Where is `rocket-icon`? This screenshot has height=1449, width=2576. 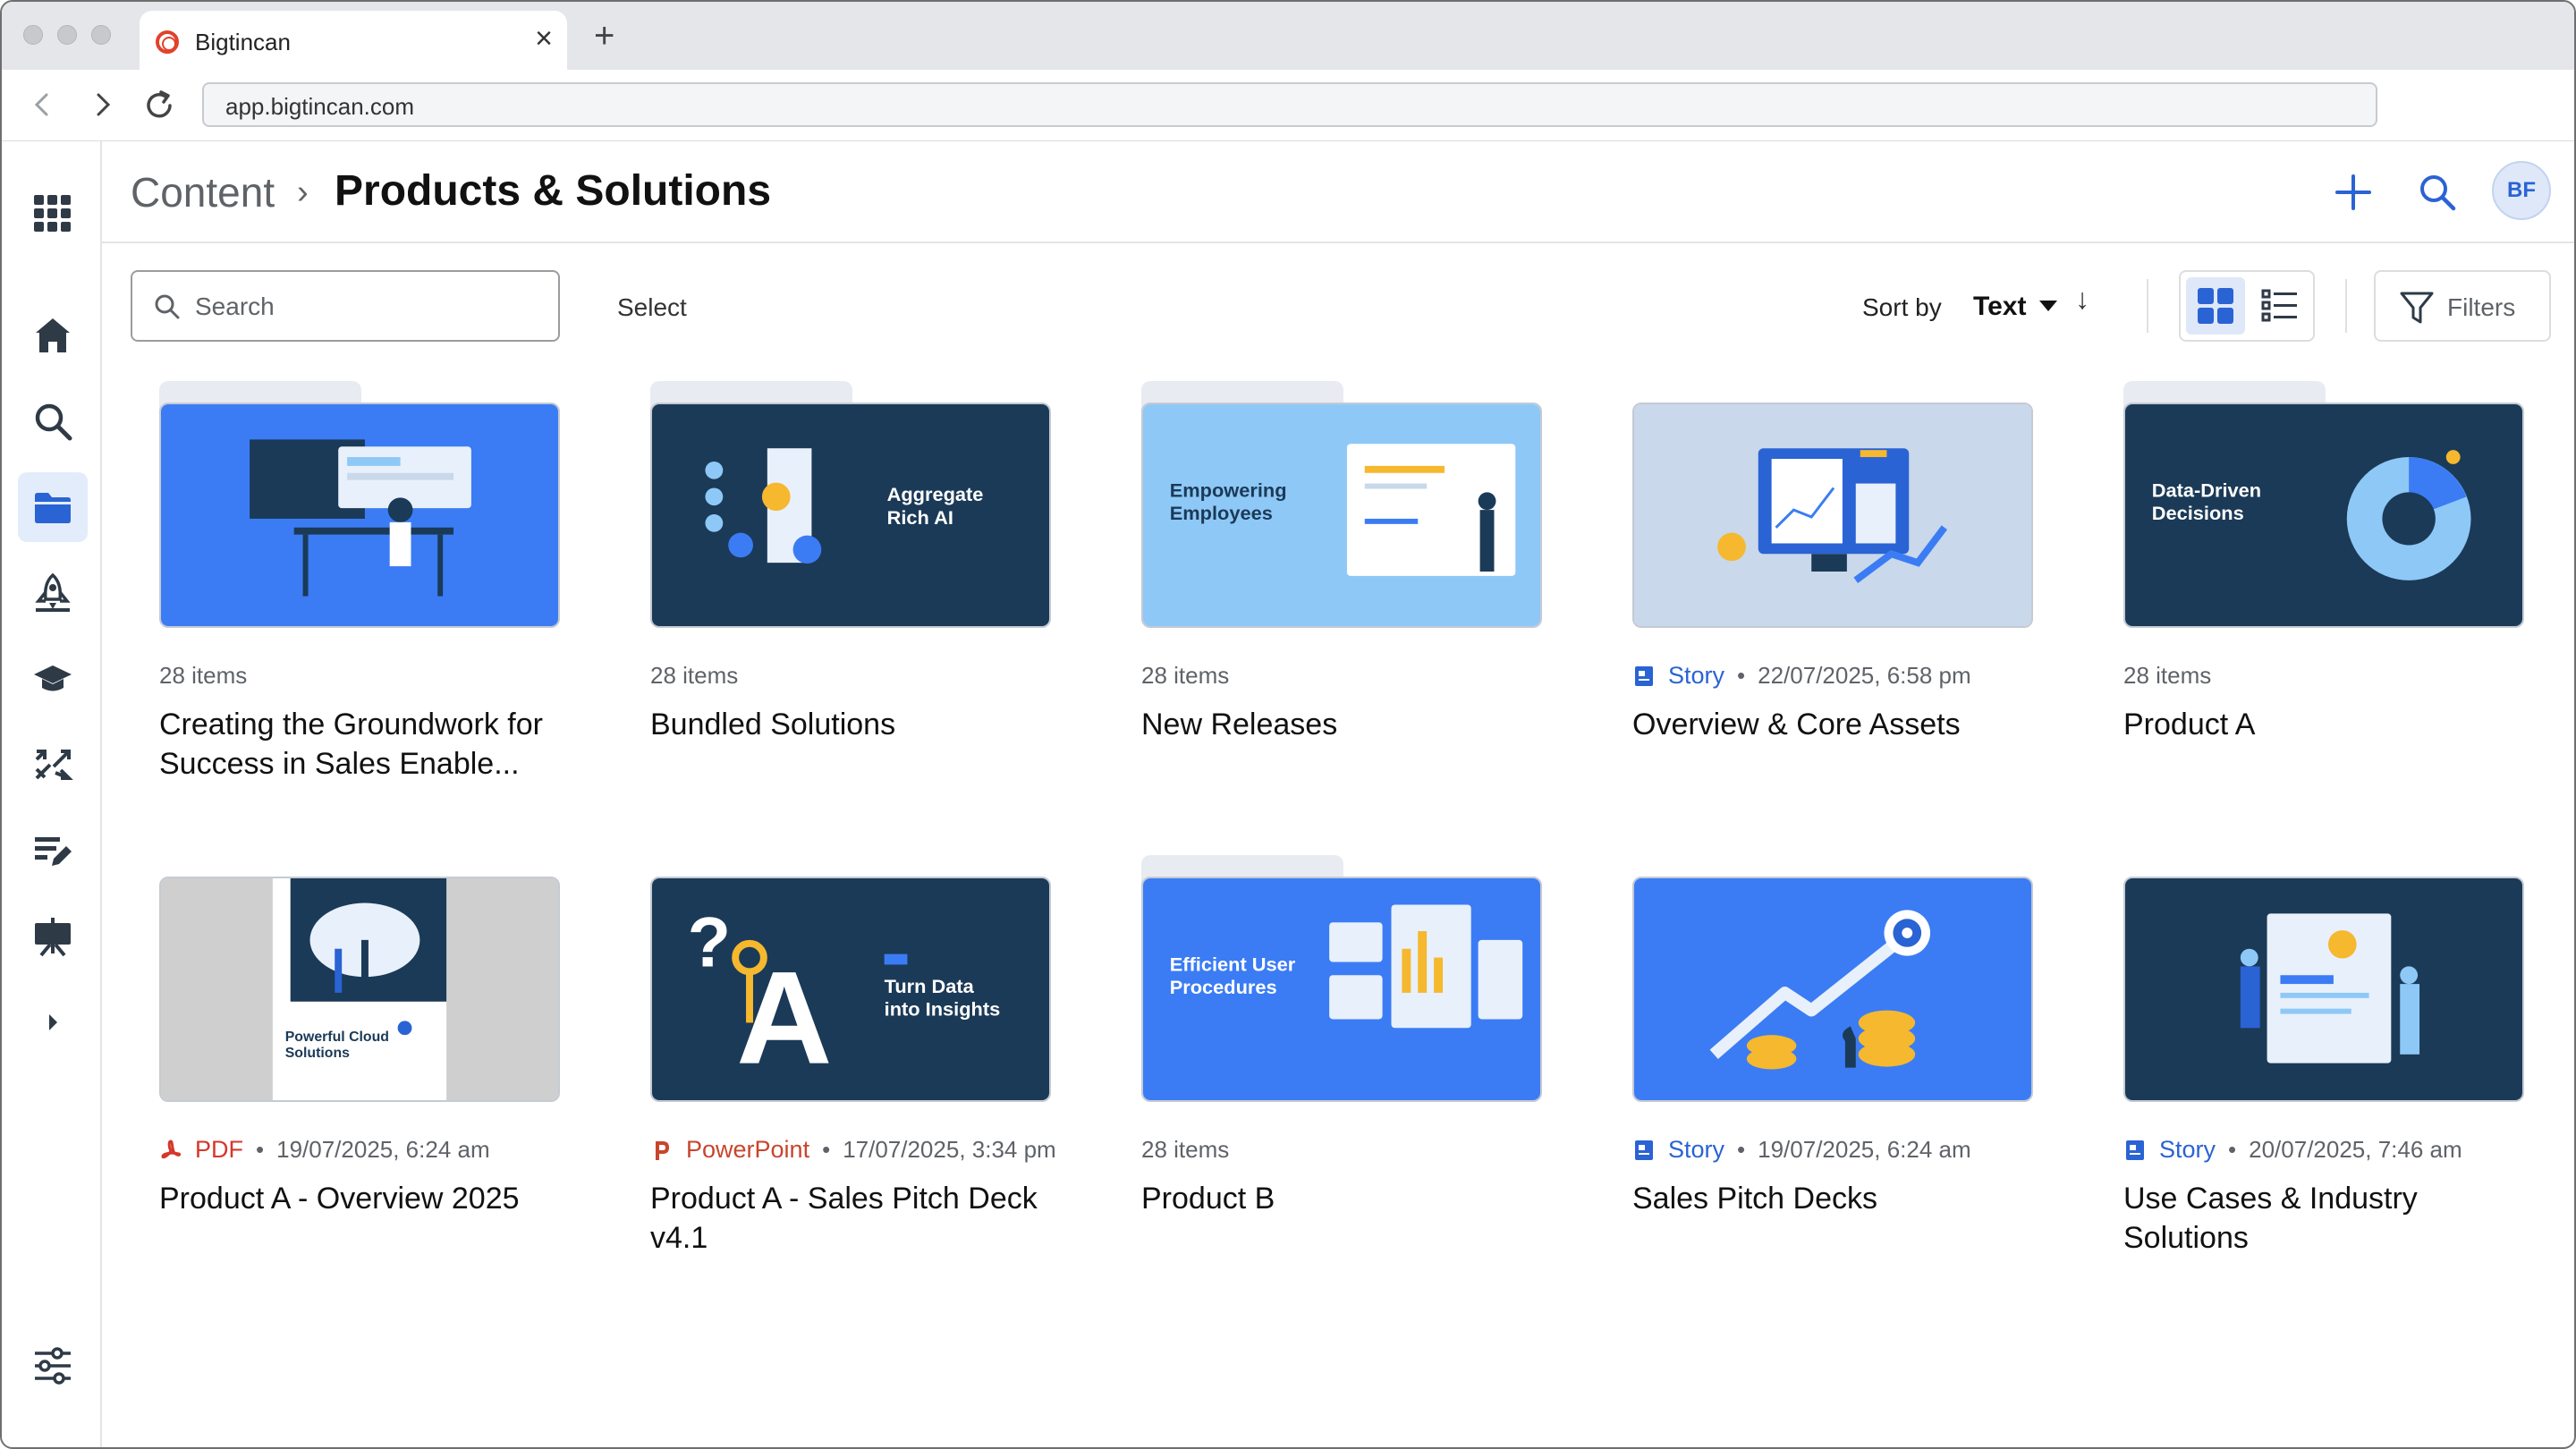
rocket-icon is located at coordinates (53, 592).